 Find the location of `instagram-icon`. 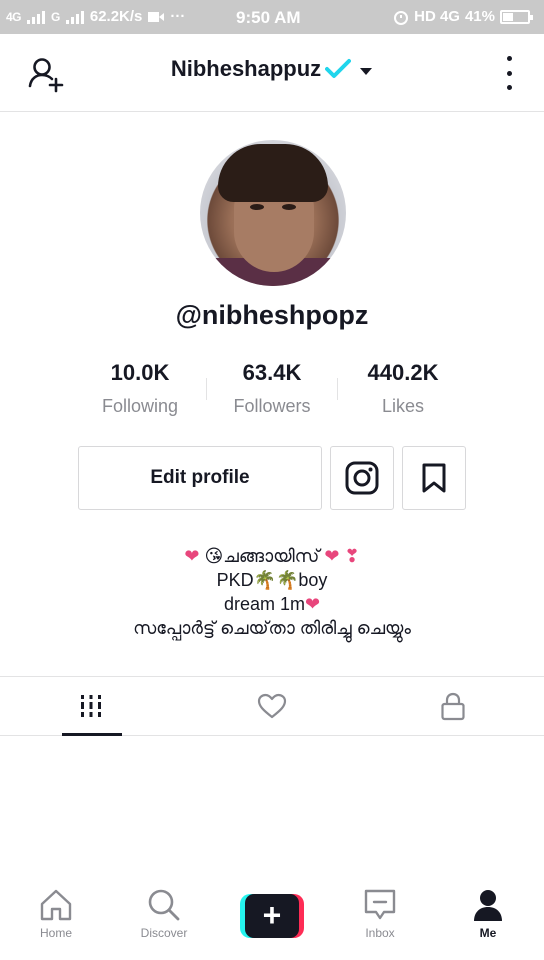

instagram-icon is located at coordinates (362, 478).